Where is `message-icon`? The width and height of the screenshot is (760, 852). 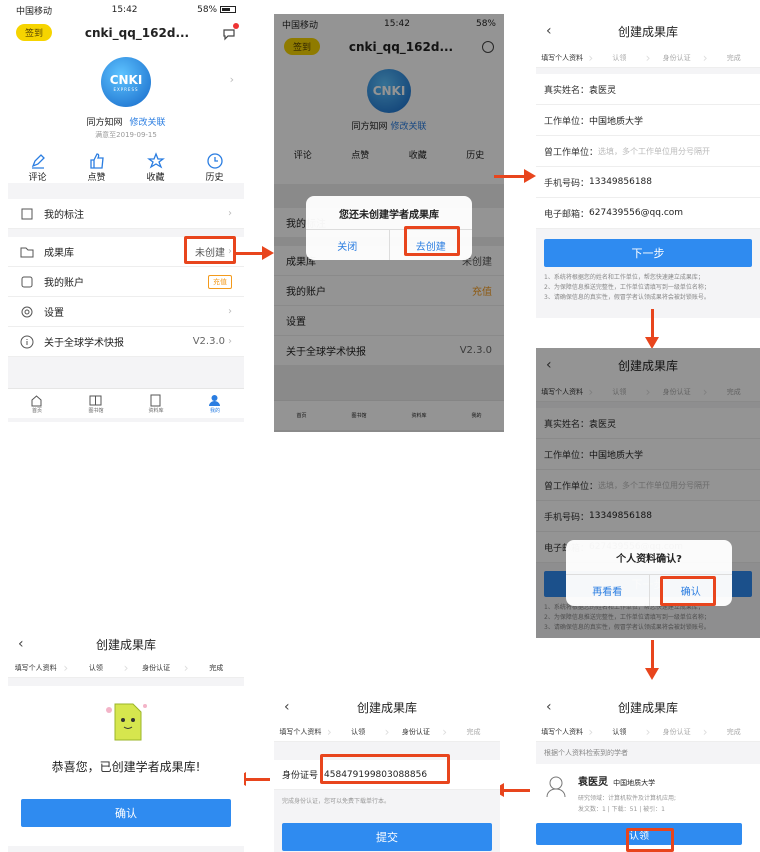
message-icon is located at coordinates (230, 31).